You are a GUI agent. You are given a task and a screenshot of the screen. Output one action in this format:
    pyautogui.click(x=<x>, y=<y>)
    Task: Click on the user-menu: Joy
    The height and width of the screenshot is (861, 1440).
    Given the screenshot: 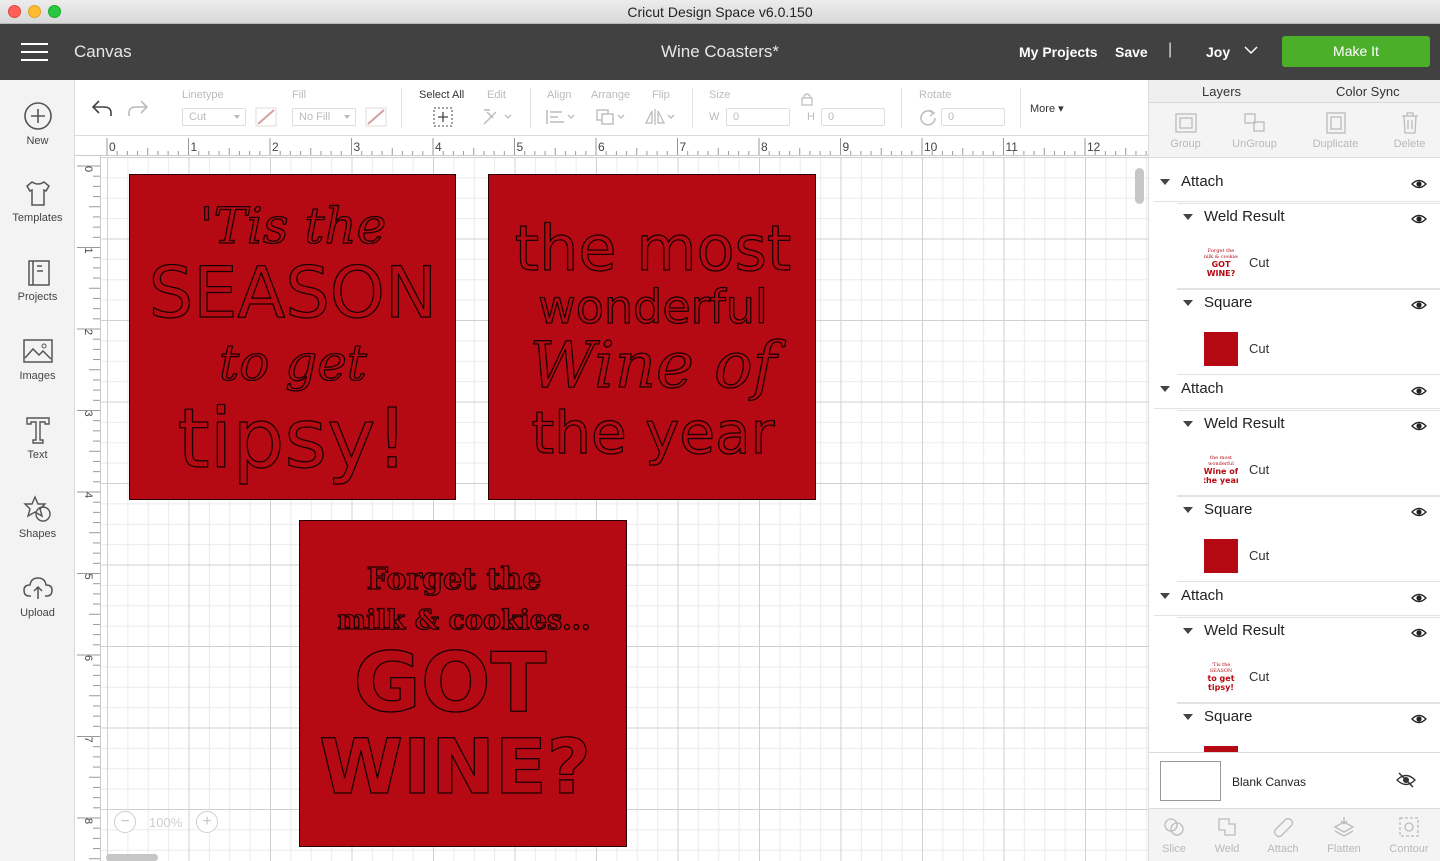 What is the action you would take?
    pyautogui.click(x=1218, y=52)
    